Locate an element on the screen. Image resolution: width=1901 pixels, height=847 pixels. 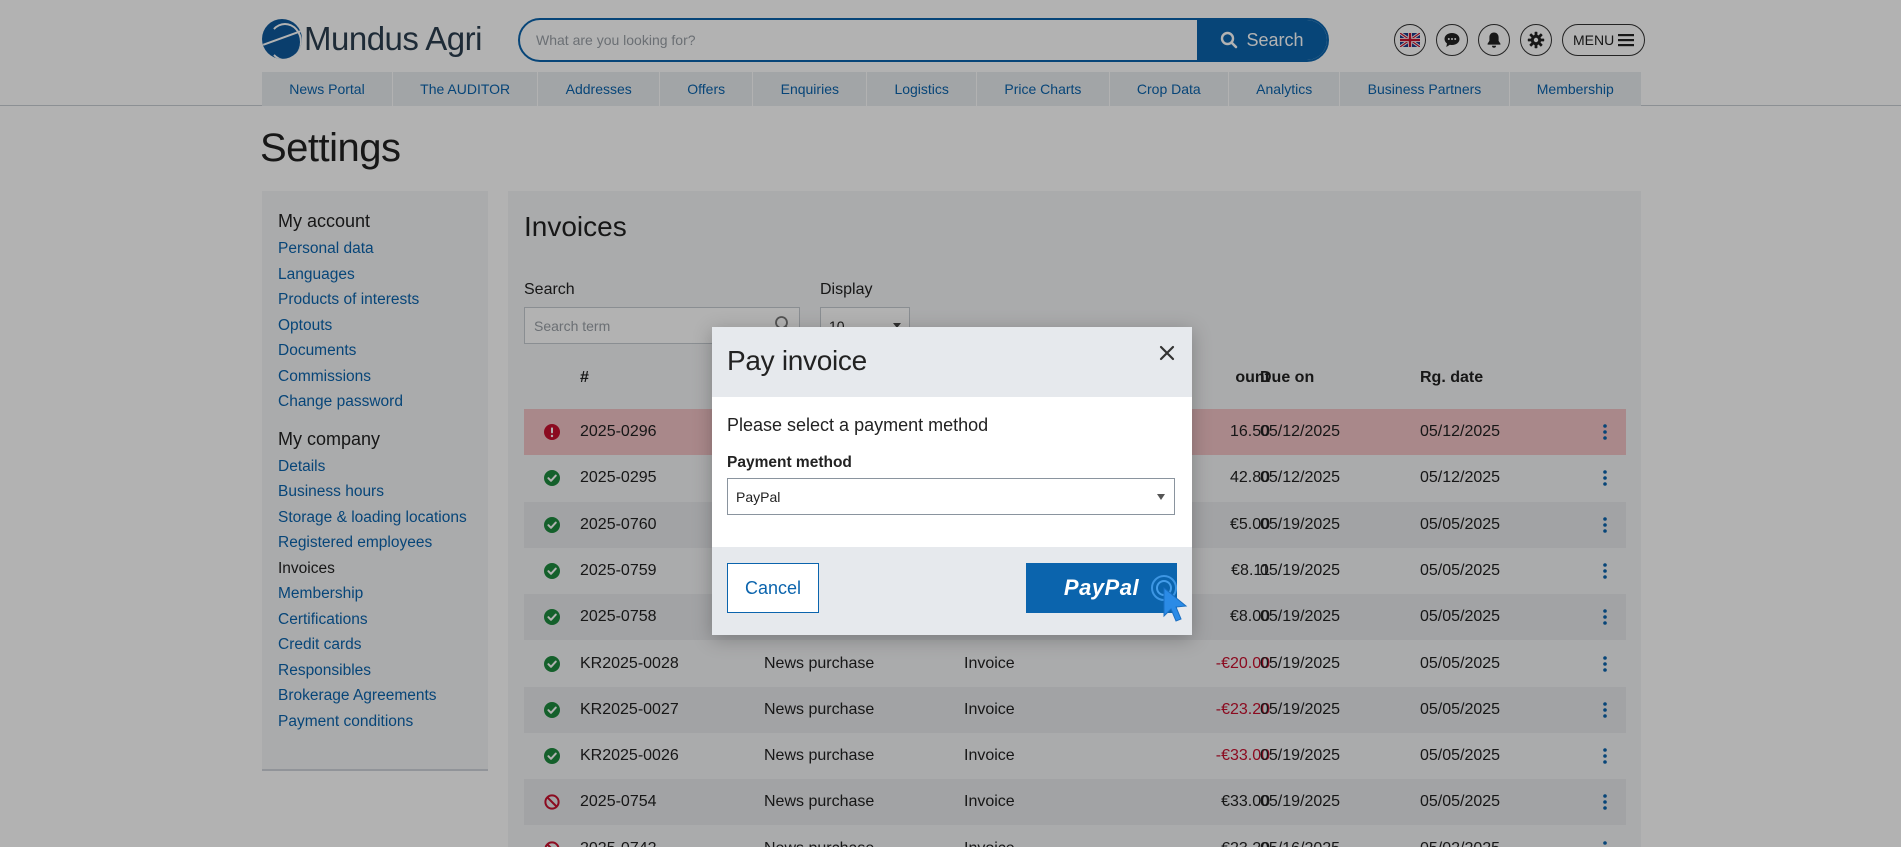
close-icon is located at coordinates (1167, 353).